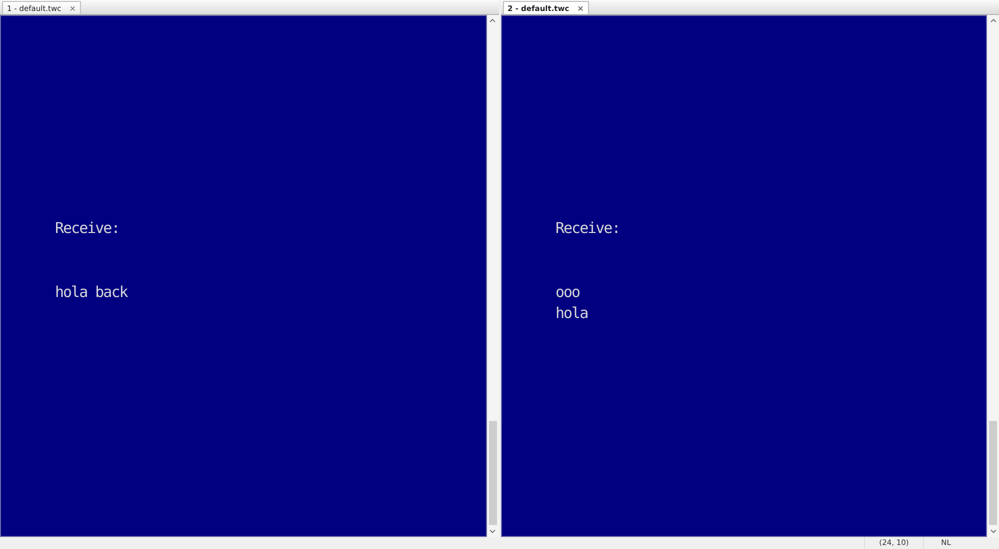 The width and height of the screenshot is (999, 549). Describe the element at coordinates (568, 292) in the screenshot. I see `terminal-line: ooo` at that location.